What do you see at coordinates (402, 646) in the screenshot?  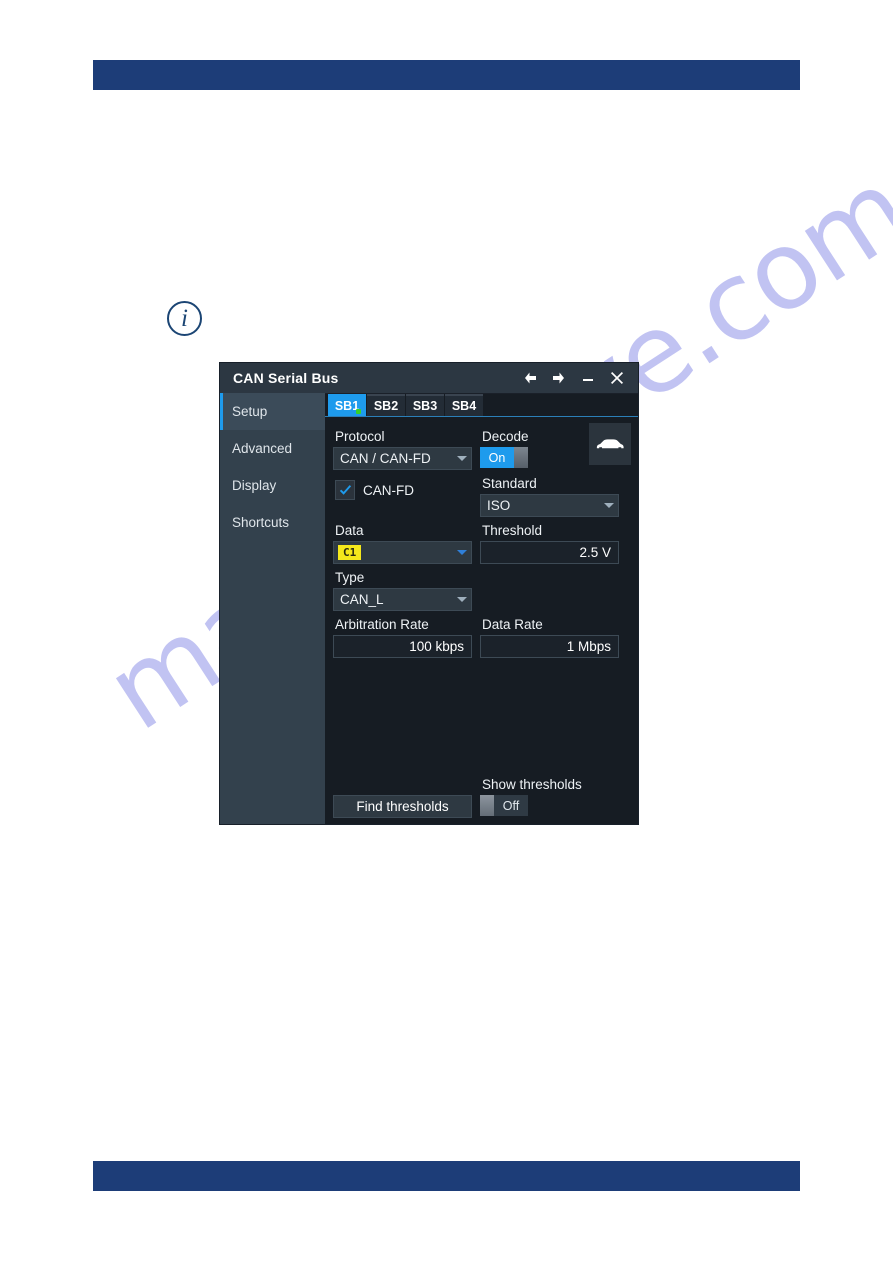 I see `arbitration-rate-input: 100 kbps` at bounding box center [402, 646].